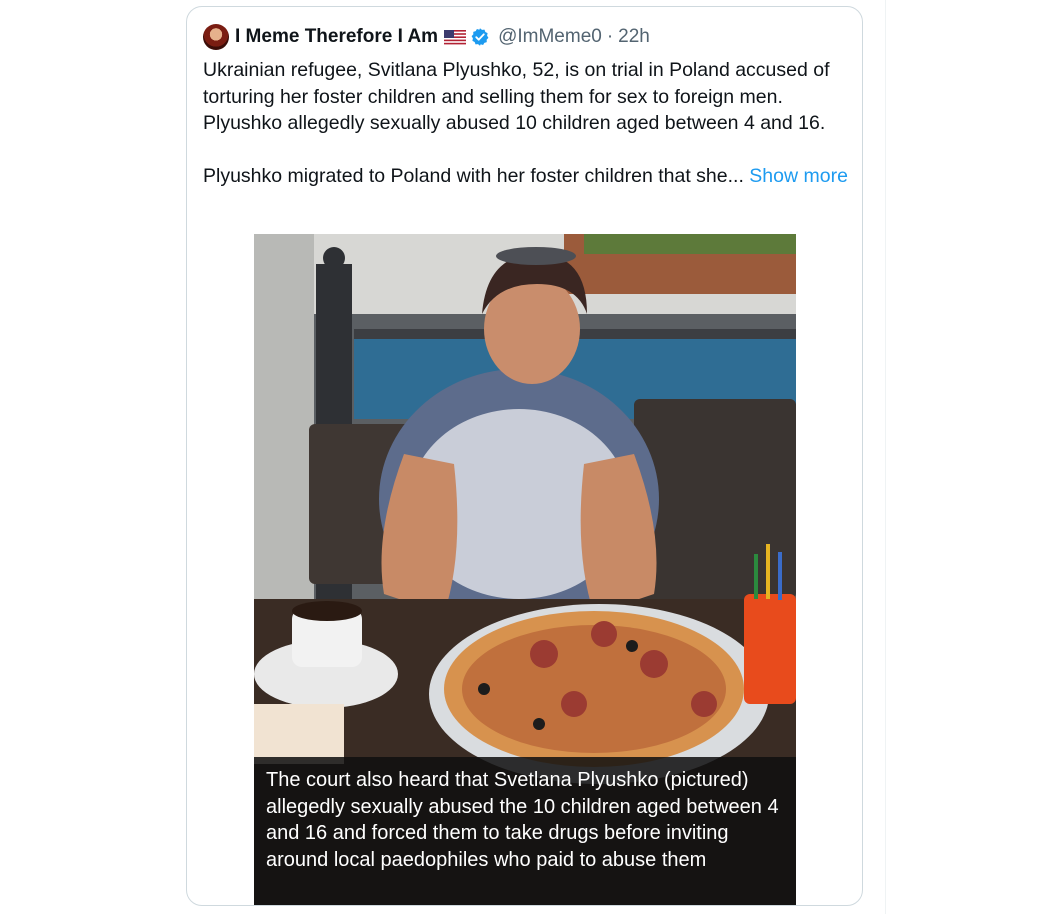  Describe the element at coordinates (455, 37) in the screenshot. I see `us-flag-icon` at that location.